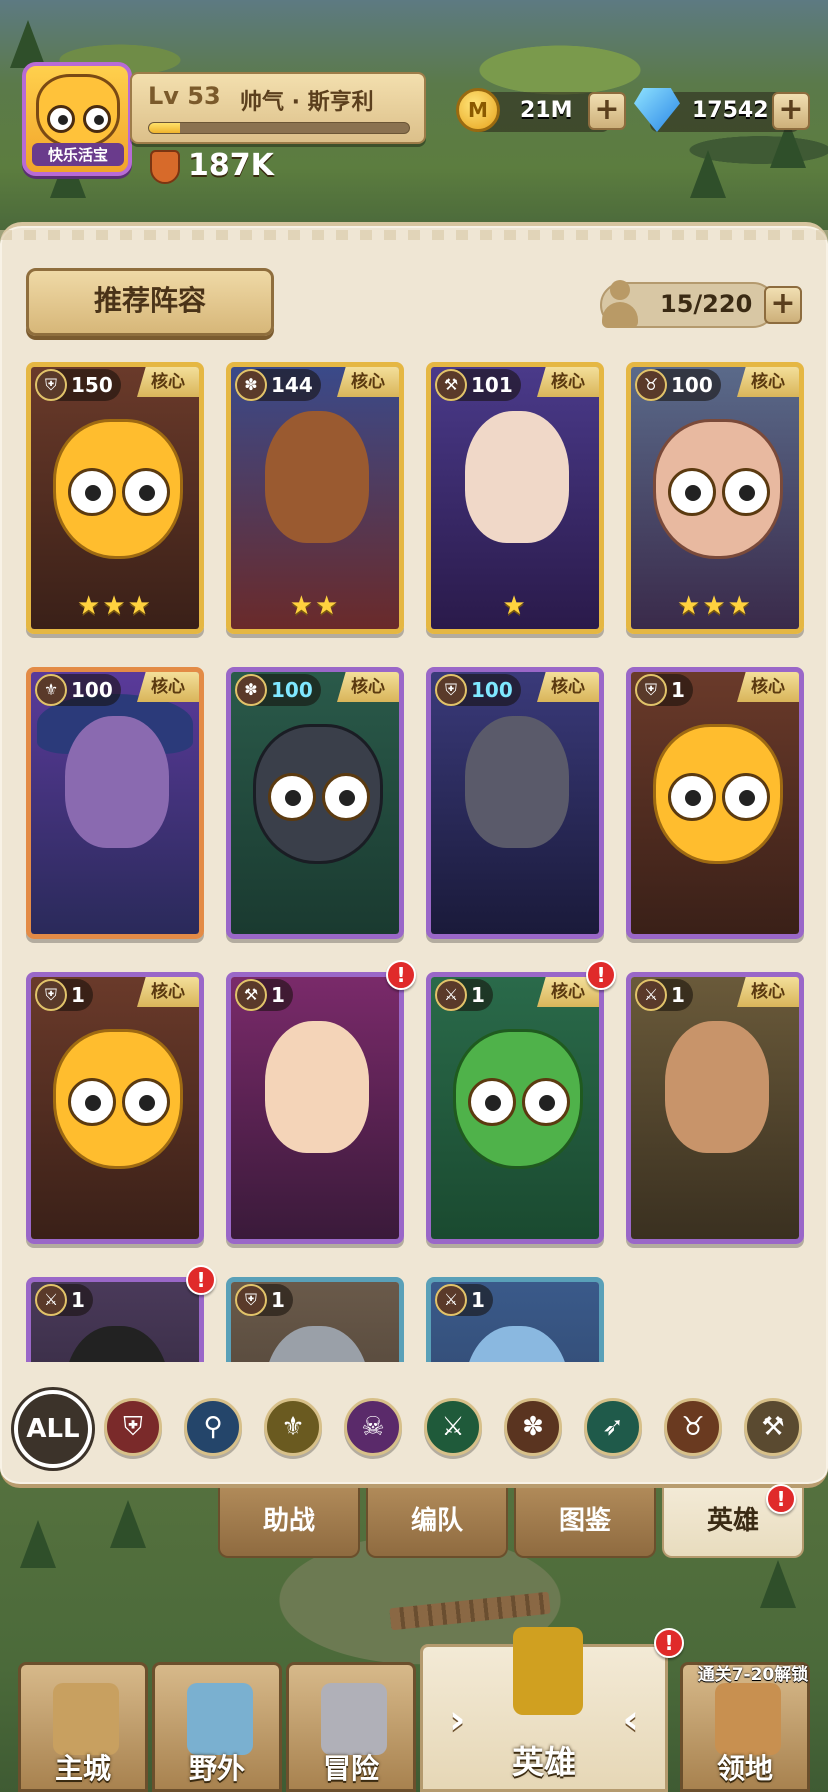 The height and width of the screenshot is (1792, 828). What do you see at coordinates (453, 1427) in the screenshot?
I see `swords-filter-icon: ⚔` at bounding box center [453, 1427].